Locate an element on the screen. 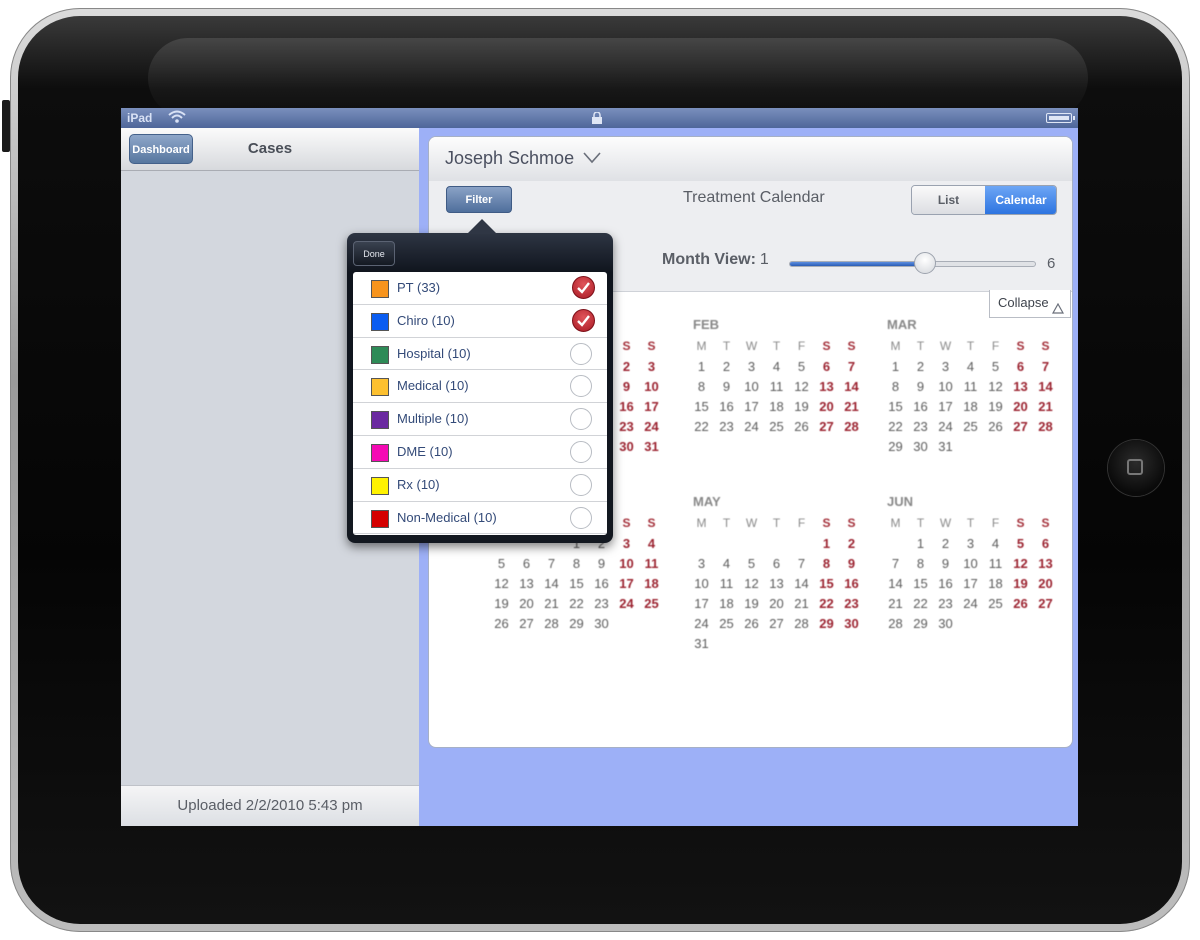  home-button is located at coordinates (1136, 468).